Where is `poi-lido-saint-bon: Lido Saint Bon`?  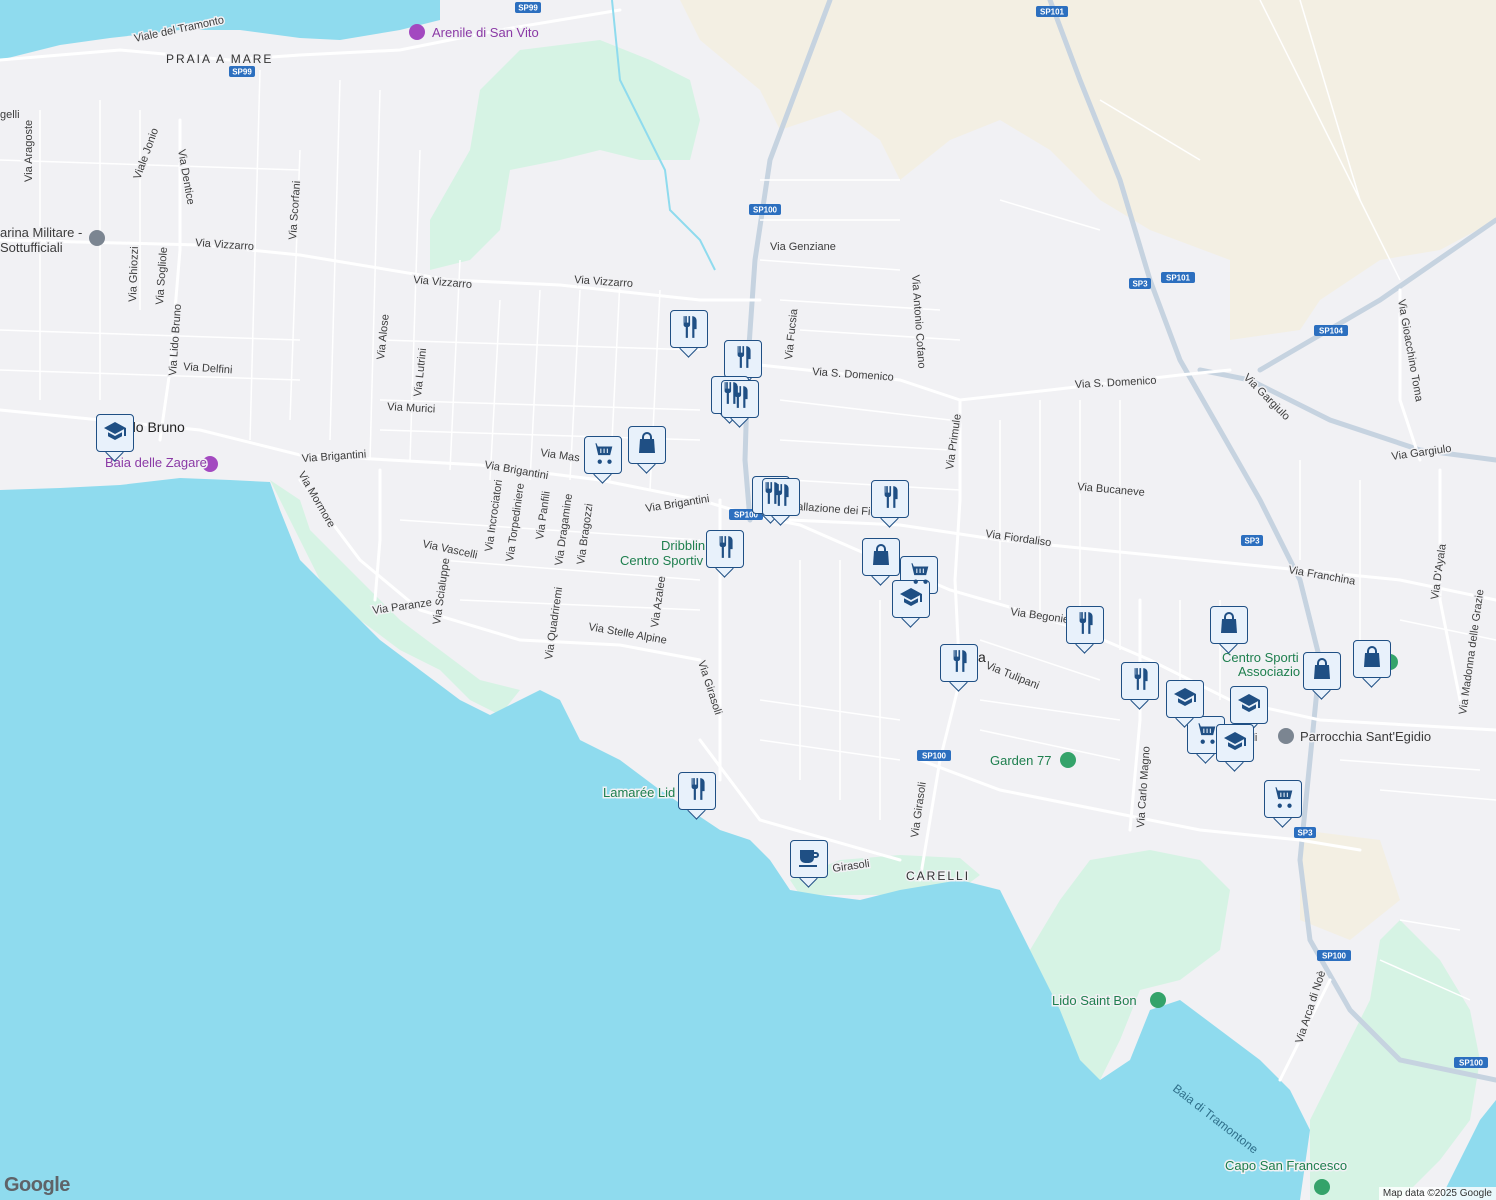
poi-lido-saint-bon: Lido Saint Bon is located at coordinates (1094, 1000).